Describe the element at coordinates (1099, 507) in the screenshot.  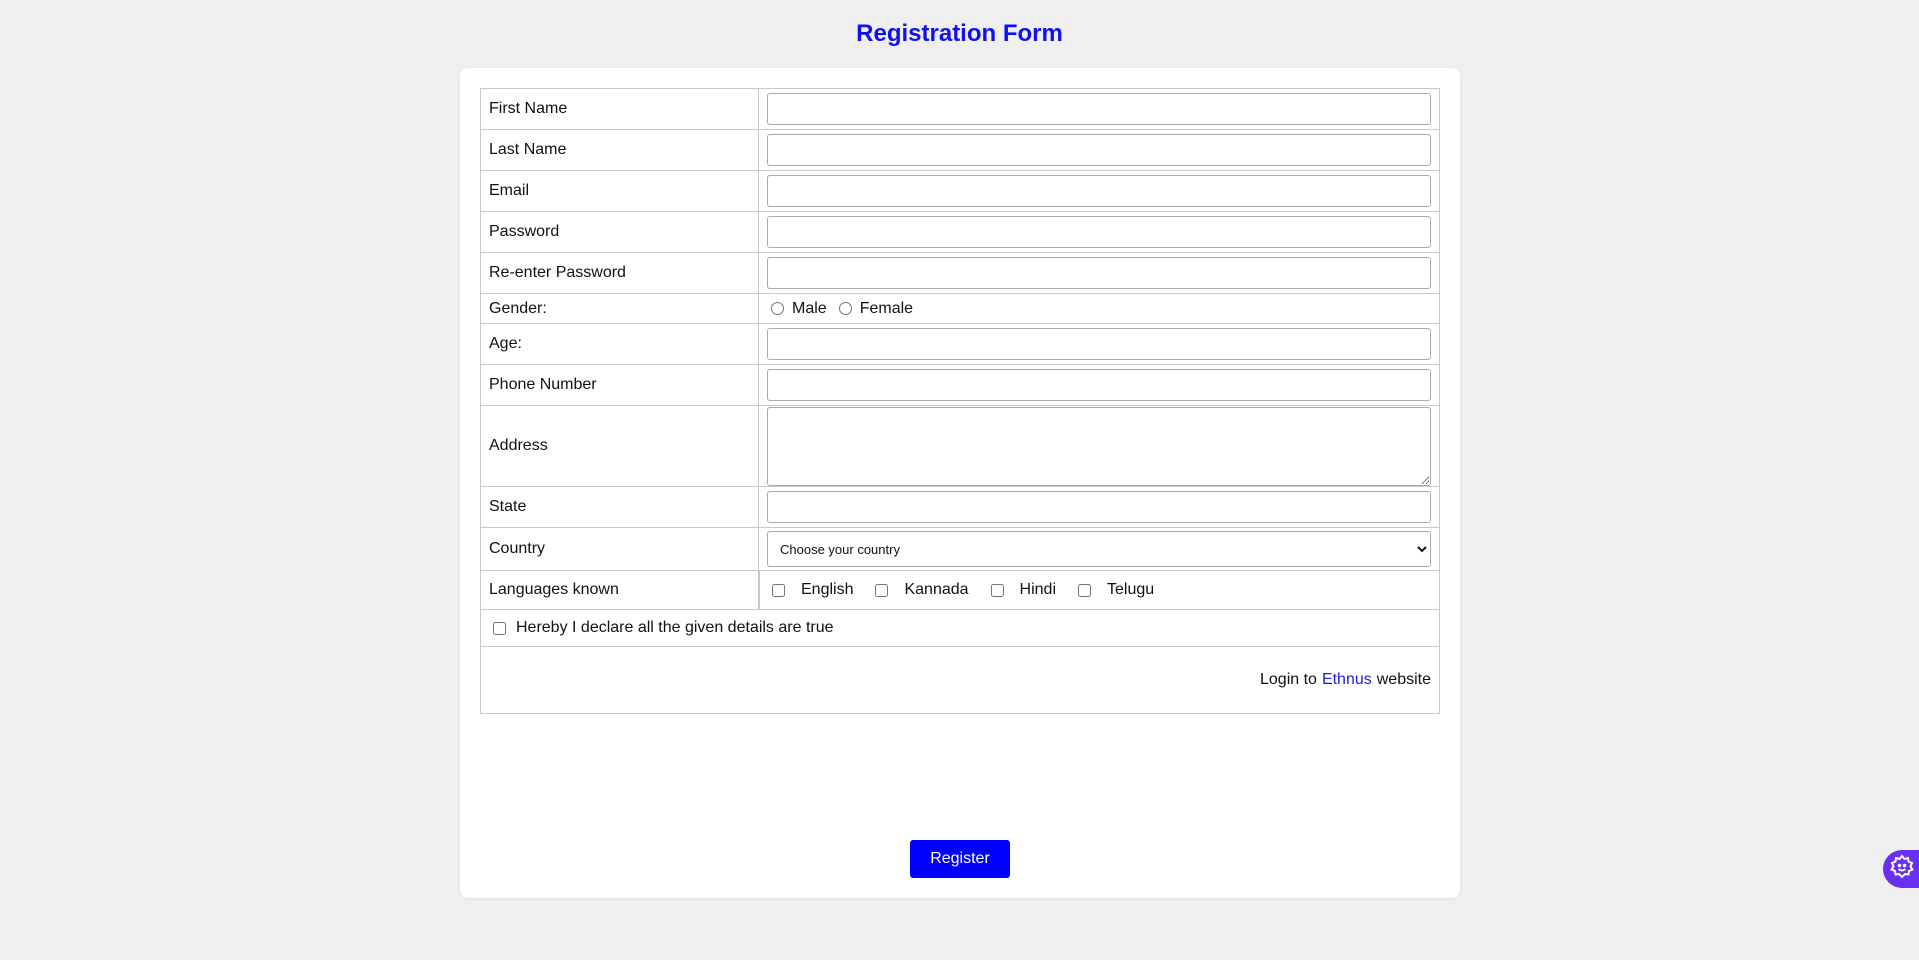
I see `state-input` at that location.